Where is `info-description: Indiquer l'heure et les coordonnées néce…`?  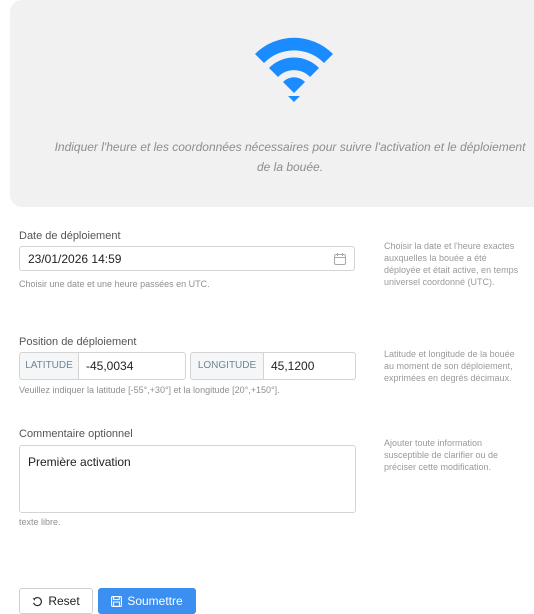
info-description: Indiquer l'heure et les coordonnées néce… is located at coordinates (290, 157).